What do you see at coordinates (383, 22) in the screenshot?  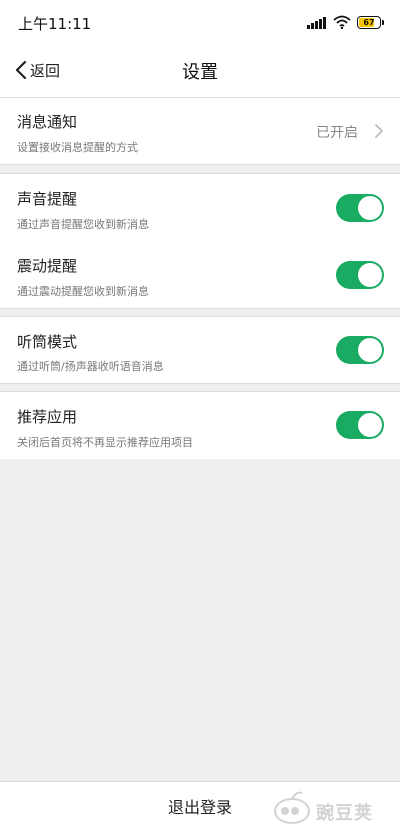 I see `battery-cap` at bounding box center [383, 22].